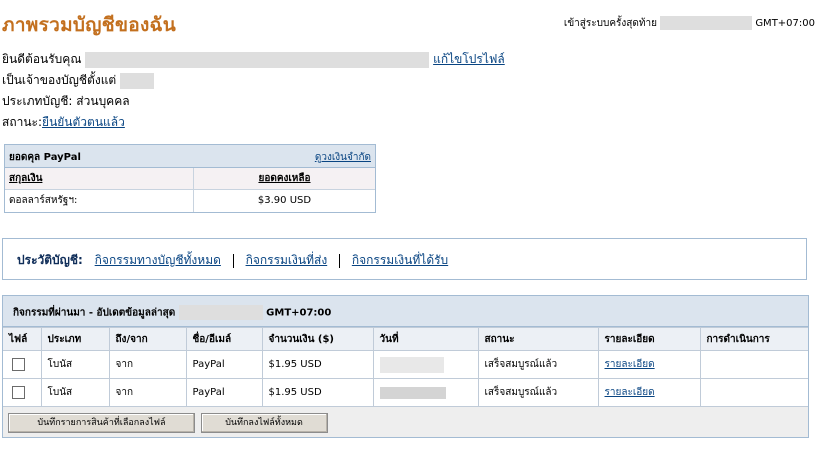  I want to click on balance-title: ยอดคุล PayPal, so click(45, 157).